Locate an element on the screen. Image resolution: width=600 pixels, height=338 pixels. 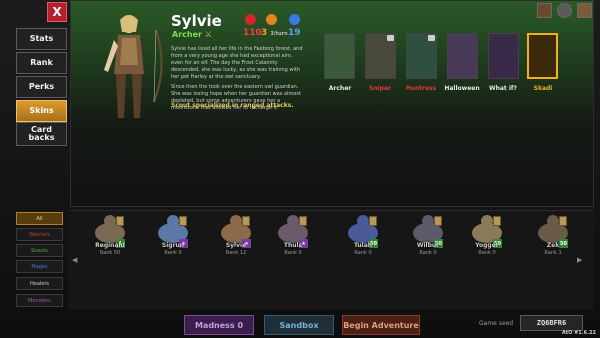
door-icon is located at coordinates (584, 10).